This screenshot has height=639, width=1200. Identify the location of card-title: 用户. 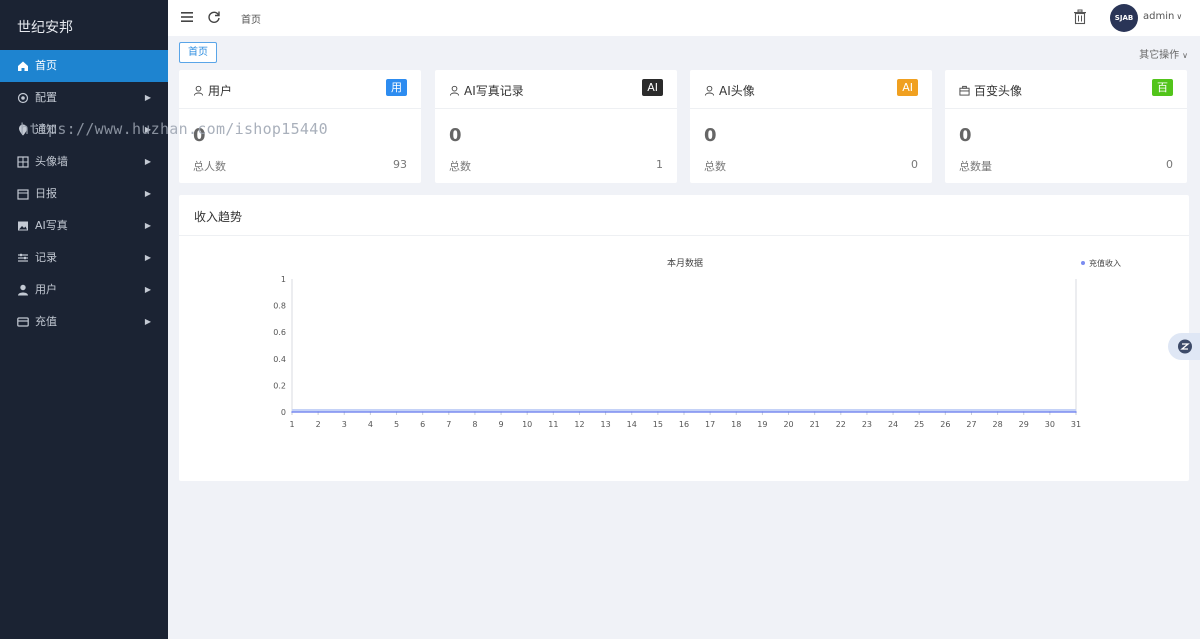
(212, 90).